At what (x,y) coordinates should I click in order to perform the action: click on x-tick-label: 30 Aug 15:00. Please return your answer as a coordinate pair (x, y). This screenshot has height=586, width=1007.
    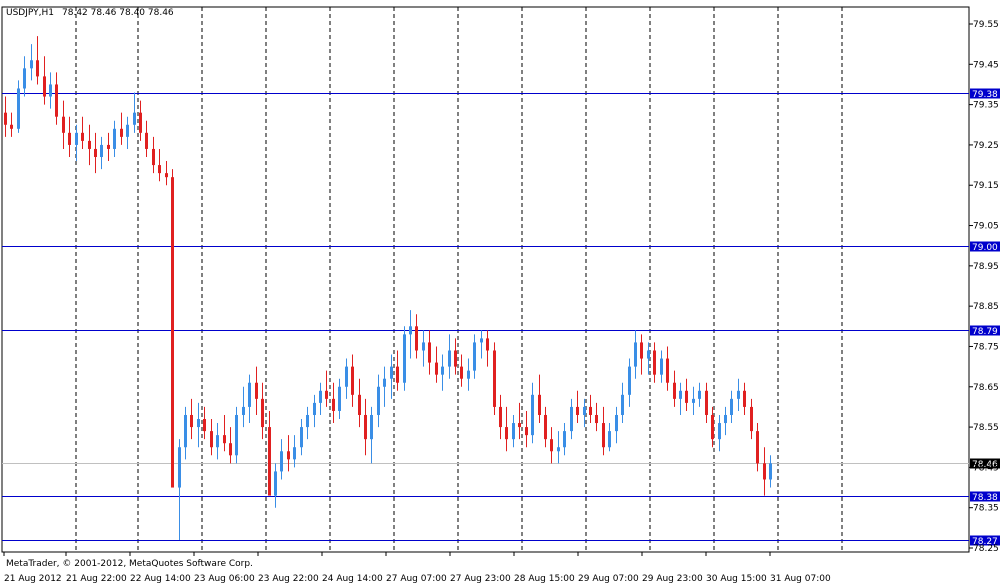
    Looking at the image, I should click on (736, 579).